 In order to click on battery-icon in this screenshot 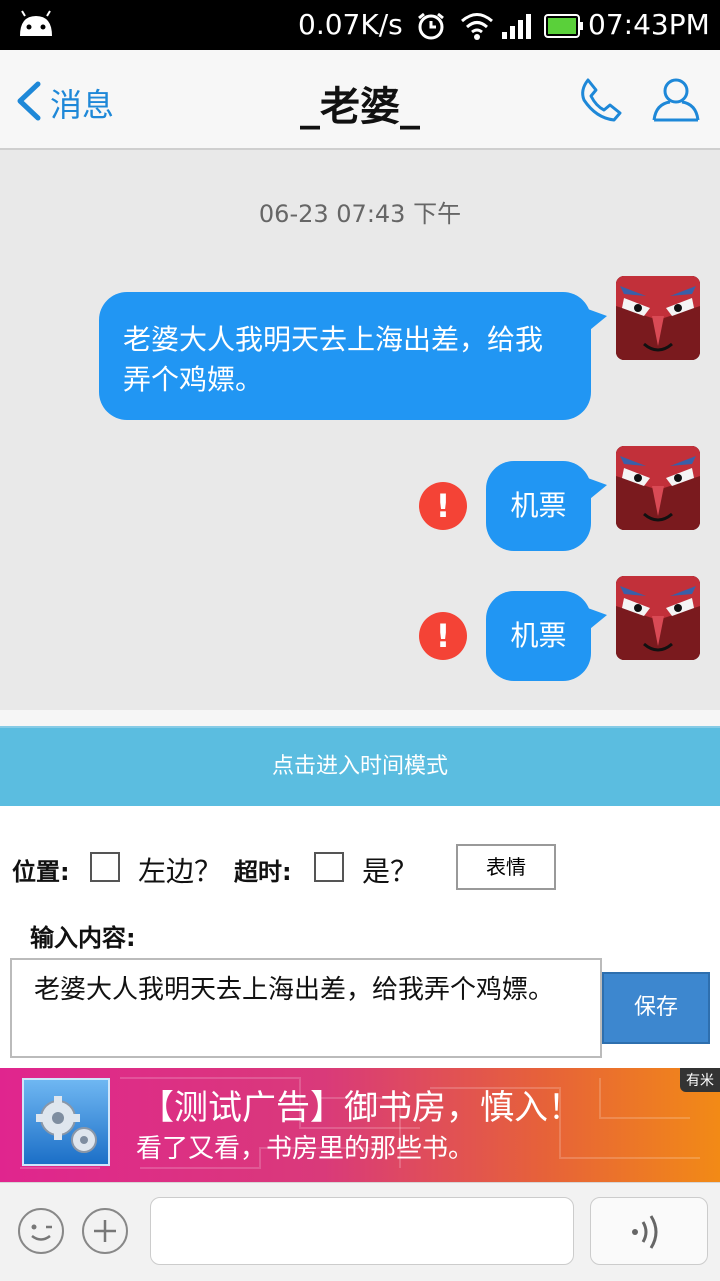, I will do `click(563, 26)`.